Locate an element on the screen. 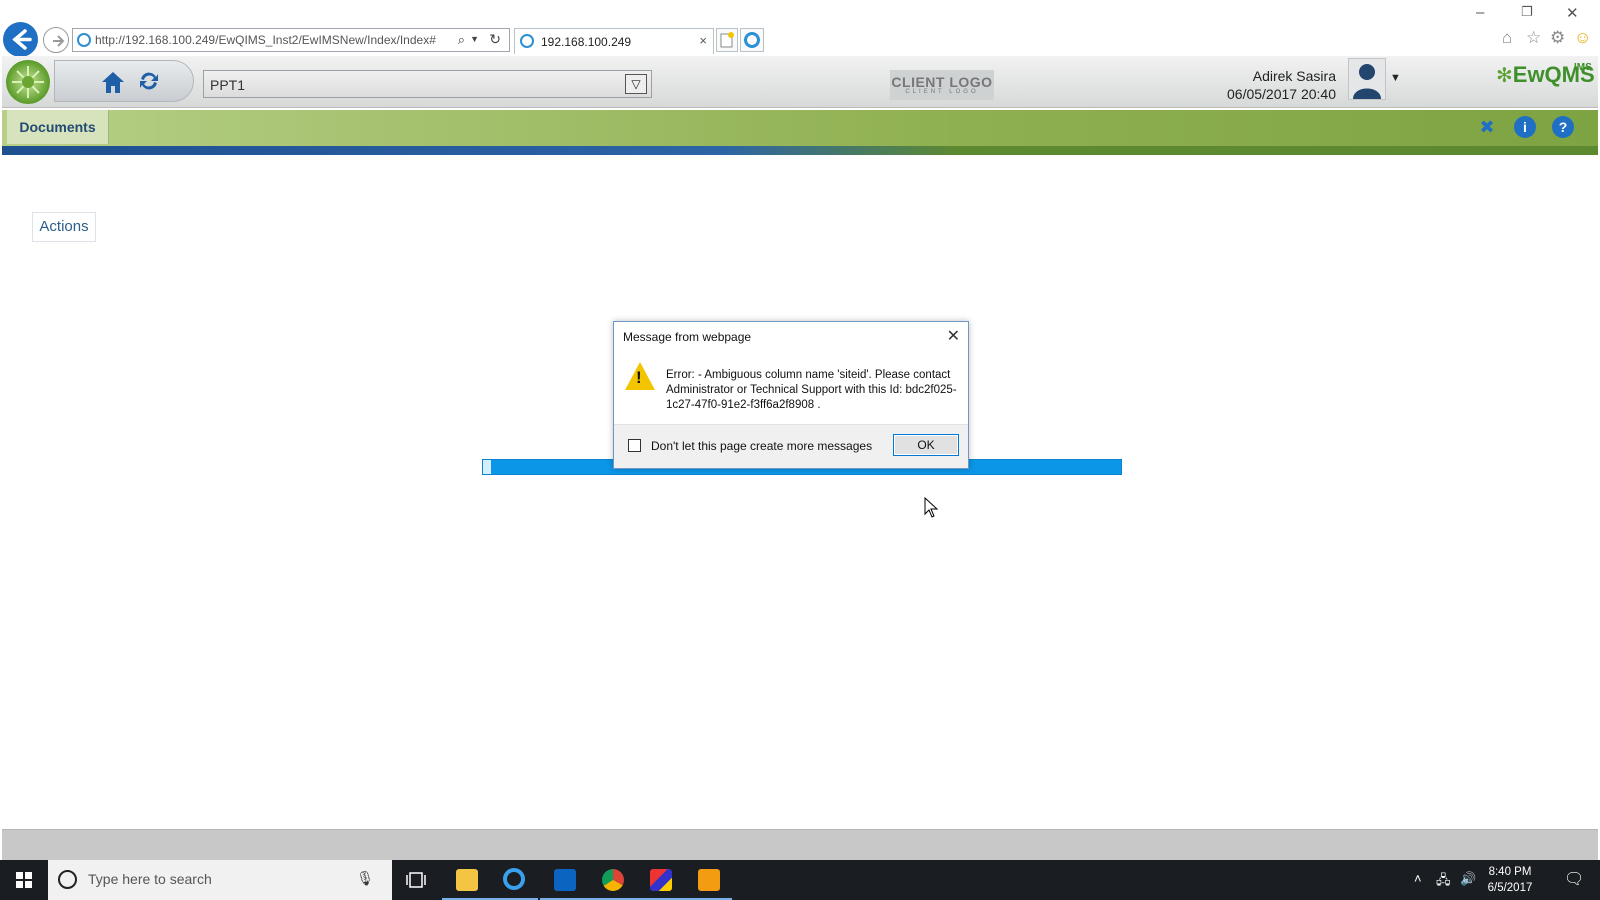  back-button is located at coordinates (20, 39).